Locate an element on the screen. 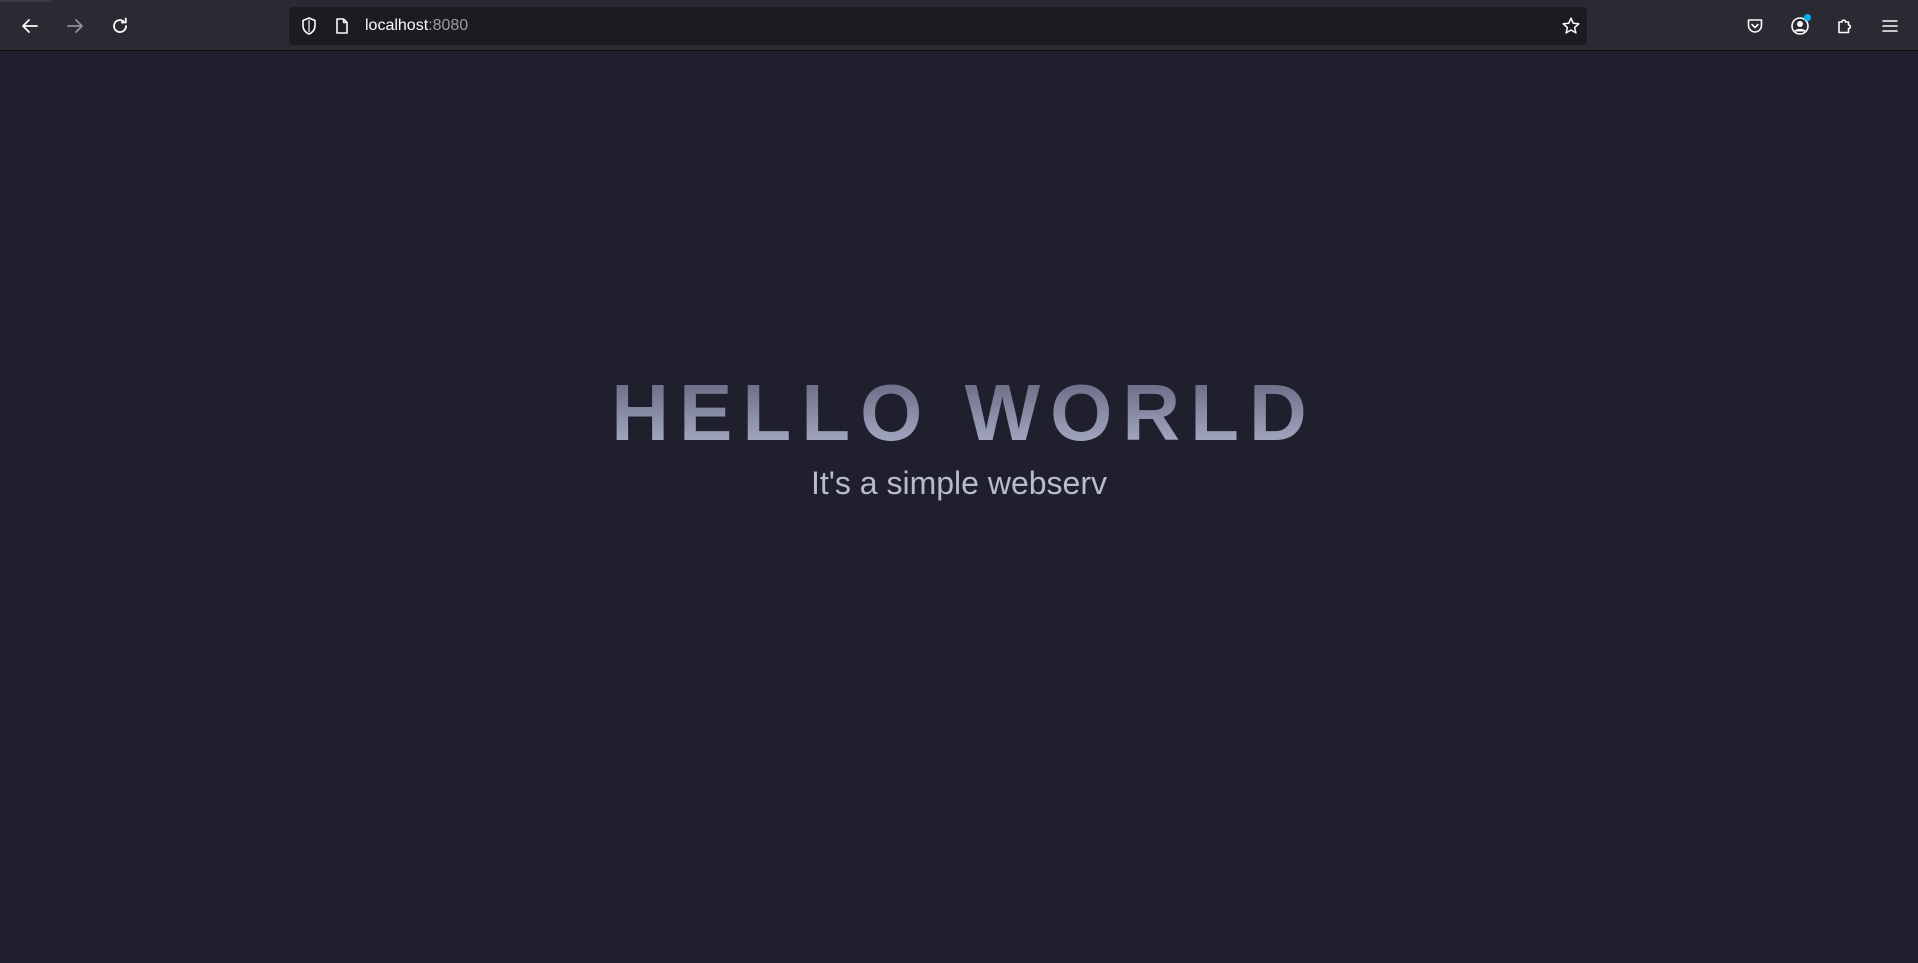  page-icon is located at coordinates (342, 26).